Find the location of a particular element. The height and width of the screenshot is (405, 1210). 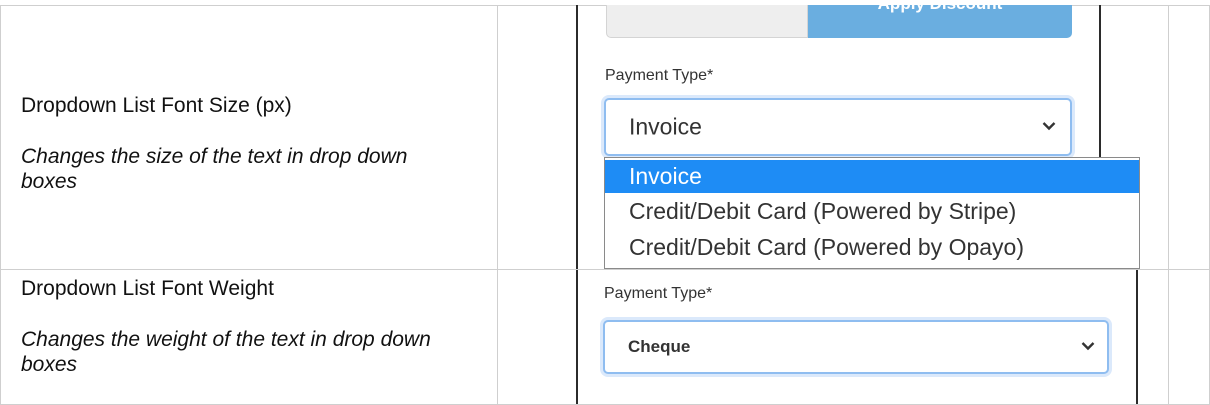

payment-type-select: Invoice is located at coordinates (838, 127).